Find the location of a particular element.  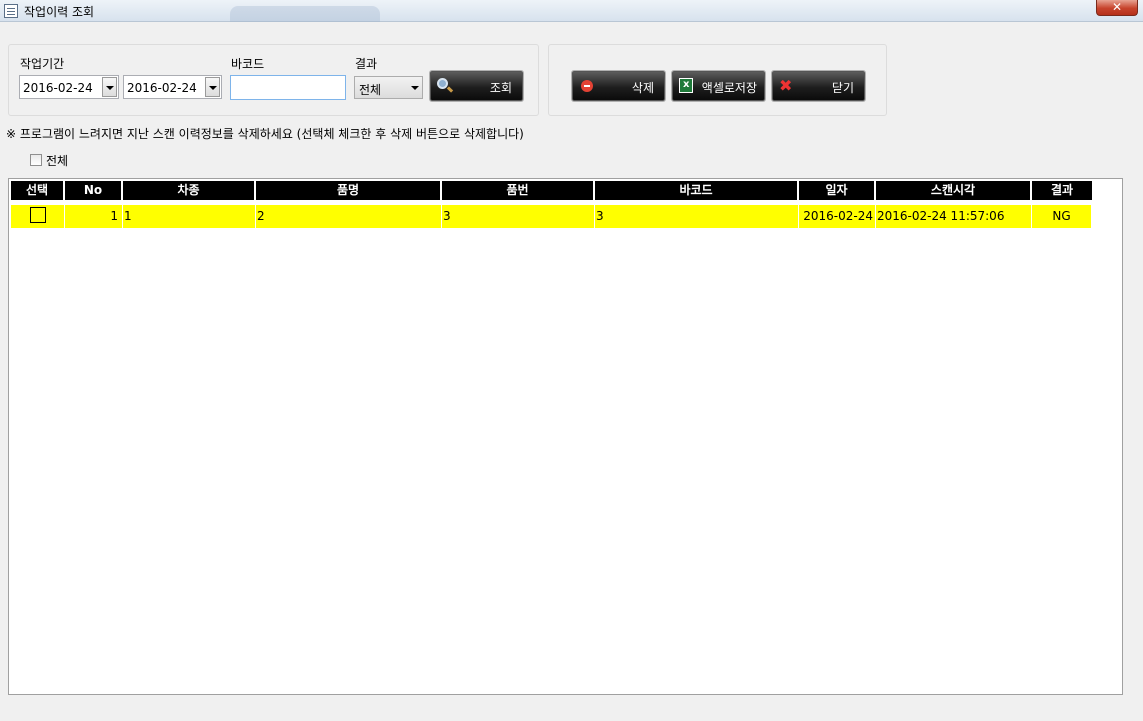

barcode-input is located at coordinates (288, 87).